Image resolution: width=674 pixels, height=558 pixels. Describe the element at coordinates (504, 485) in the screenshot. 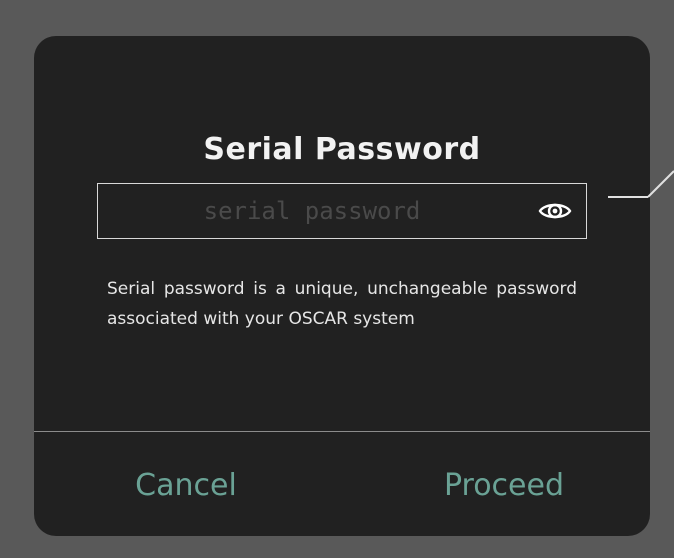

I see `proceed-button: Proceed` at that location.